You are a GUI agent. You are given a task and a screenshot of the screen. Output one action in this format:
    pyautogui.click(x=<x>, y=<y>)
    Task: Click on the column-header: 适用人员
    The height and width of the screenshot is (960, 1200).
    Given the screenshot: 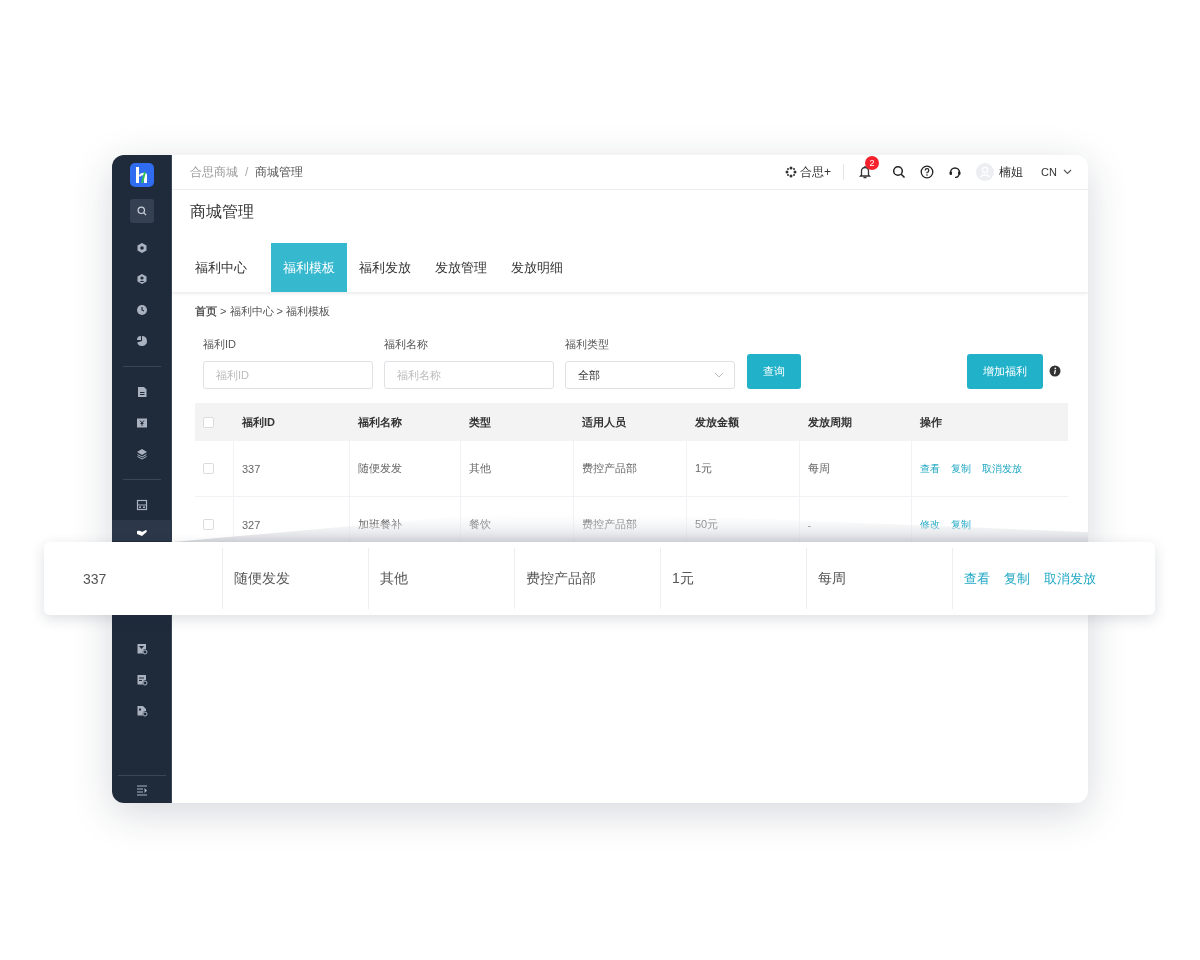 What is the action you would take?
    pyautogui.click(x=604, y=422)
    